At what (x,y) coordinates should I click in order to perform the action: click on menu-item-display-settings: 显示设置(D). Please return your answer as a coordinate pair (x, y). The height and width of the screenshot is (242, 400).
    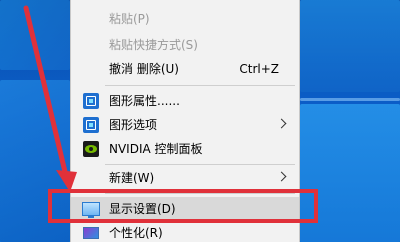
    Looking at the image, I should click on (185, 209).